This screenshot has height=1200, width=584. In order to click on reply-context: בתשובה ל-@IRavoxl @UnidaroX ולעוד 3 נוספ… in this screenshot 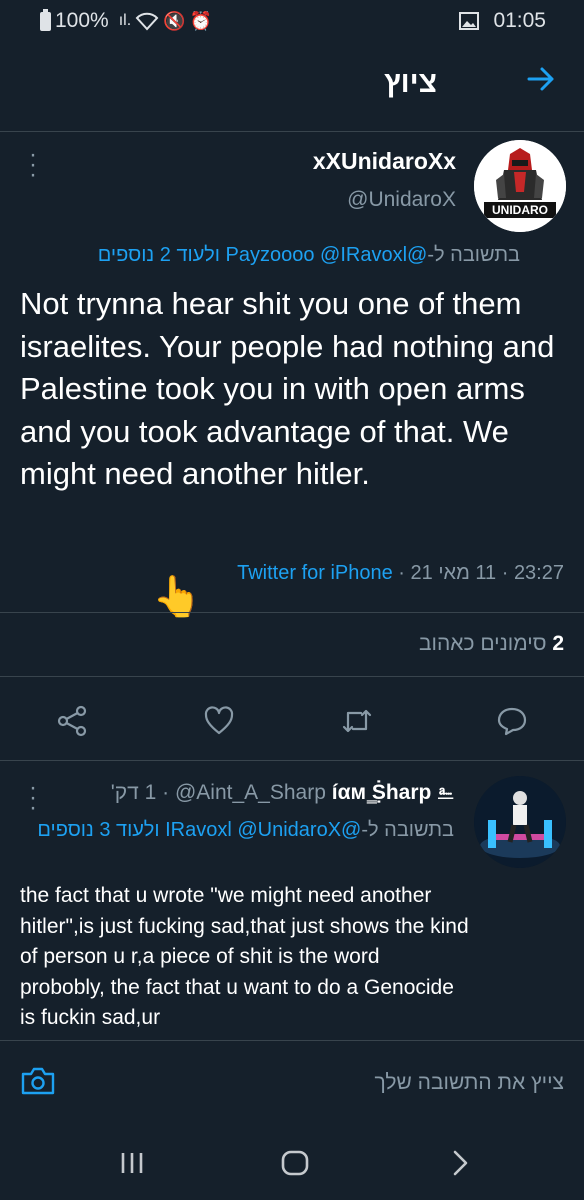, I will do `click(245, 830)`.